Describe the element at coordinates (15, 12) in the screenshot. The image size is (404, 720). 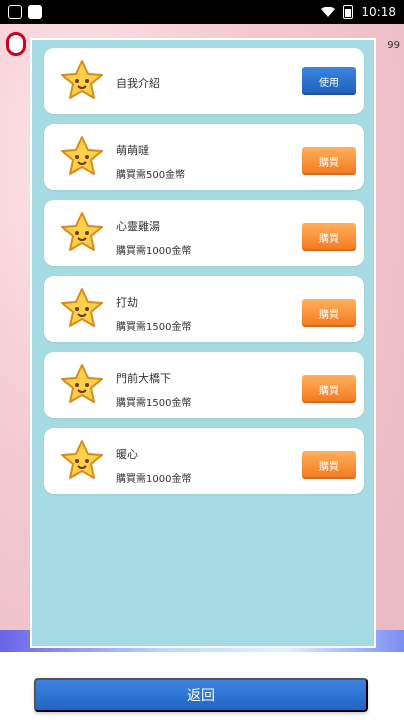
I see `shield-icon` at that location.